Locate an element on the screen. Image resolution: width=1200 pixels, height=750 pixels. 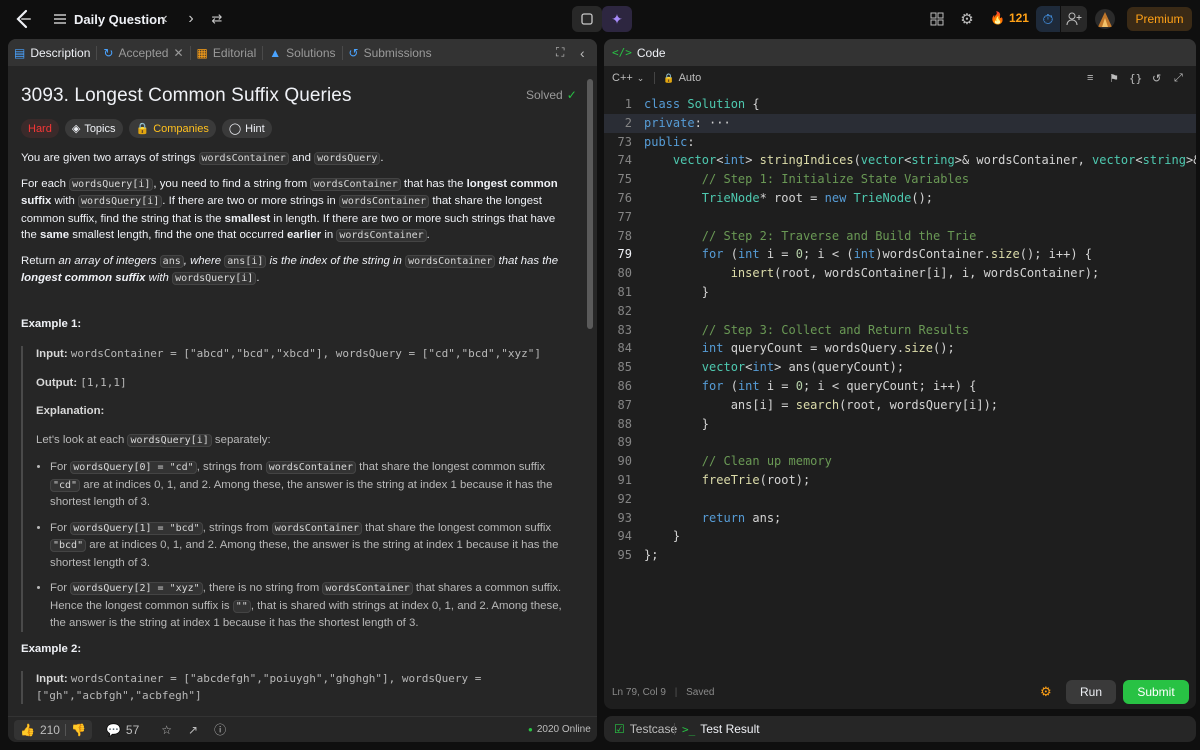
braces-icon: {} is located at coordinates (1135, 78).